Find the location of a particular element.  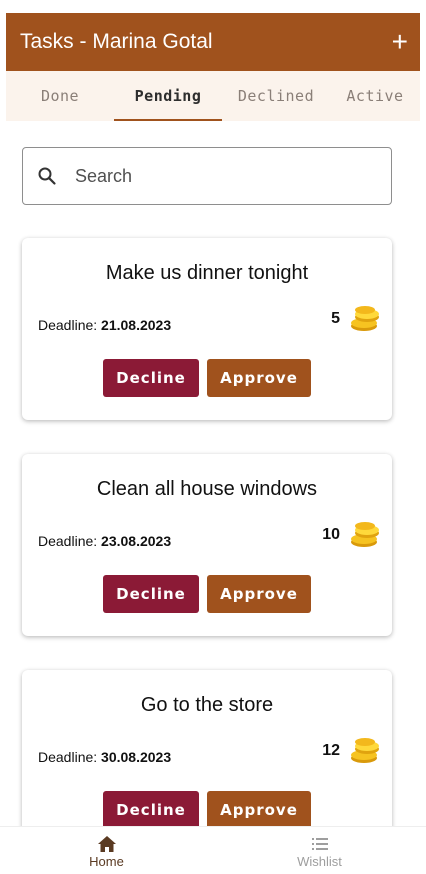

nav-wishlist-label: Wishlist is located at coordinates (319, 861).